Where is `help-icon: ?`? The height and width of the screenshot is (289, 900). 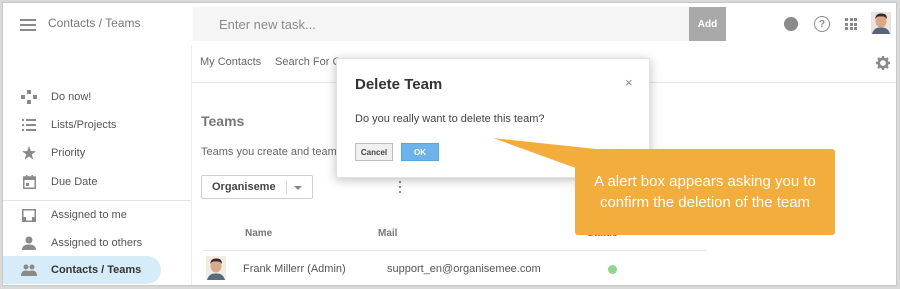
help-icon: ? is located at coordinates (822, 24).